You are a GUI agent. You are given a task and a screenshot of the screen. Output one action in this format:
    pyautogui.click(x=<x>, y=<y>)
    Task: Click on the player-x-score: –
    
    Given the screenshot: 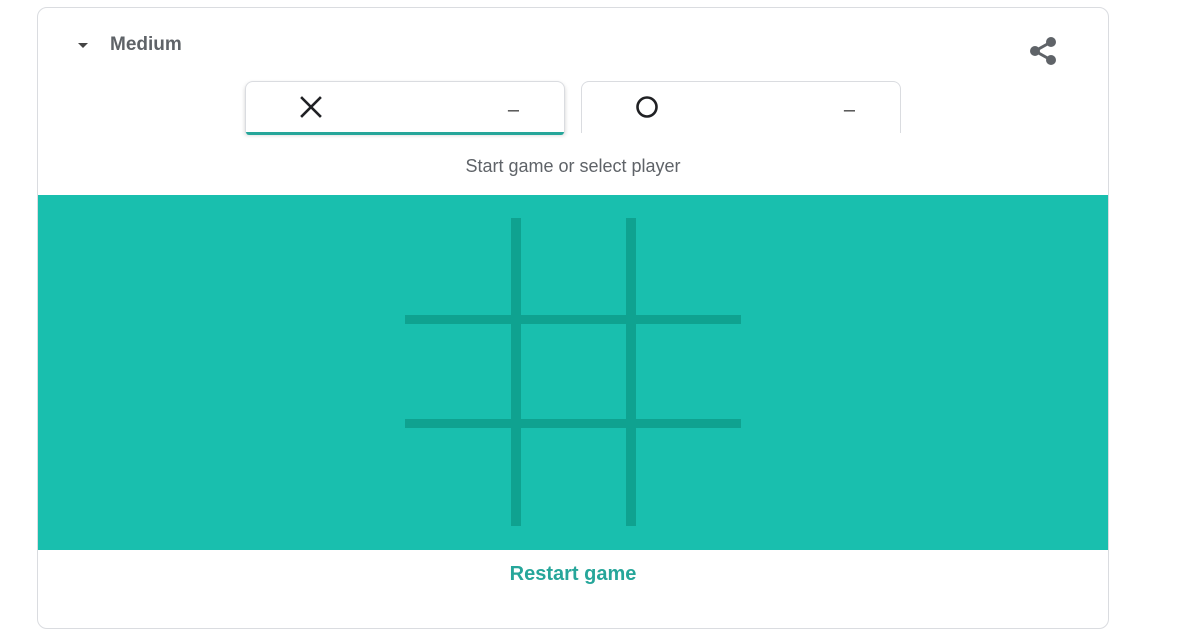 What is the action you would take?
    pyautogui.click(x=513, y=110)
    